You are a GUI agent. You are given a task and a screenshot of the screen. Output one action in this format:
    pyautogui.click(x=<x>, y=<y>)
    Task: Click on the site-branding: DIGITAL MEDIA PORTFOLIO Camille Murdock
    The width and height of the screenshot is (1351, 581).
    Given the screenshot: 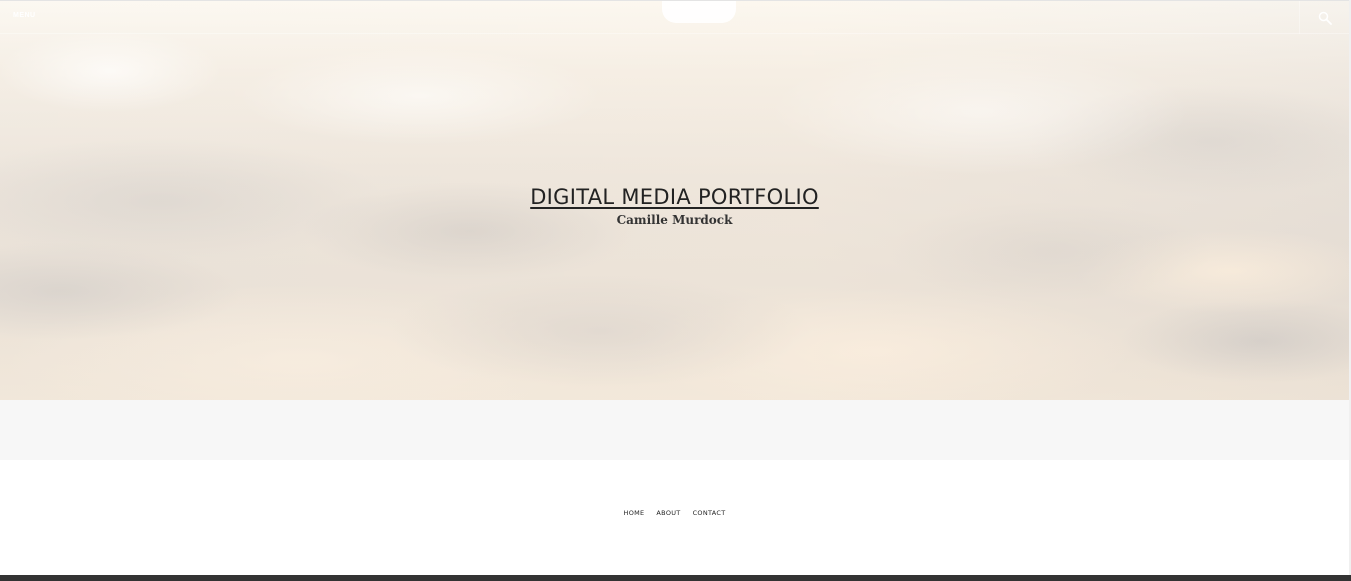 What is the action you would take?
    pyautogui.click(x=674, y=206)
    